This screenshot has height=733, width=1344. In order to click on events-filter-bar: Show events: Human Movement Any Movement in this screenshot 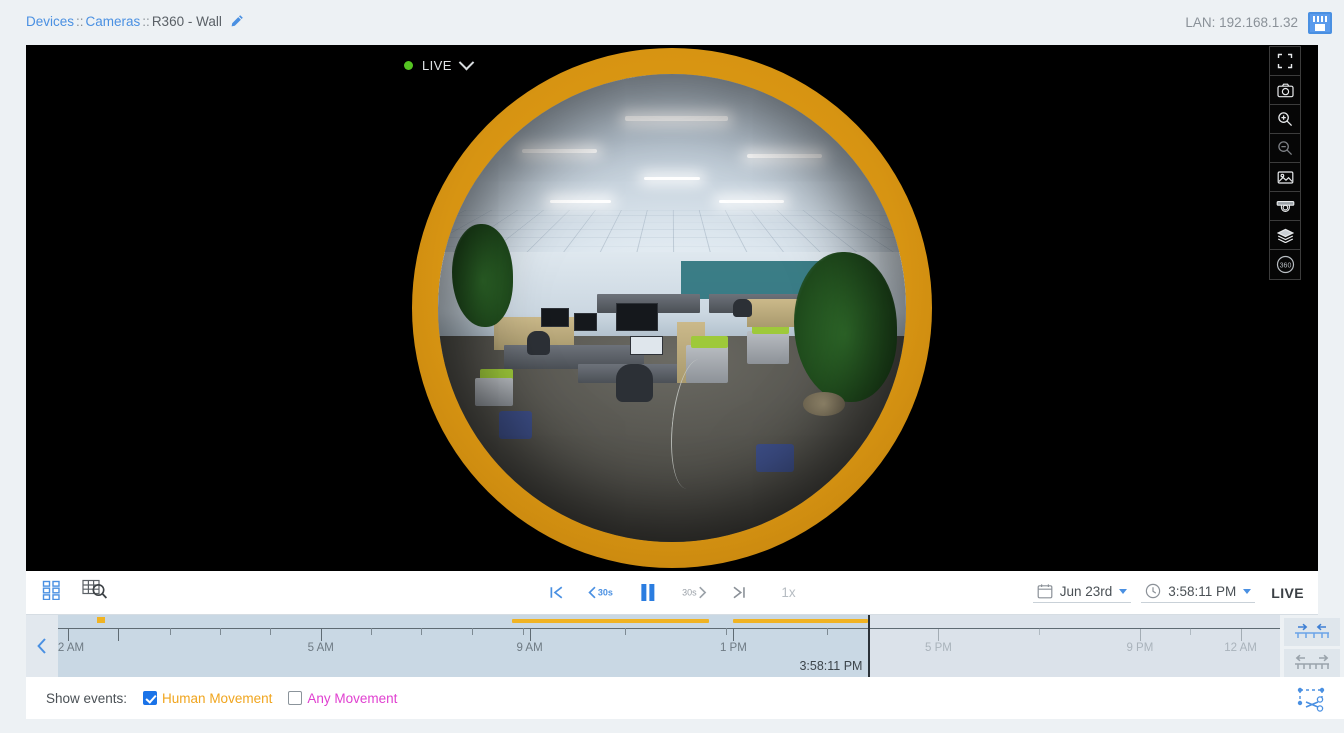, I will do `click(672, 698)`.